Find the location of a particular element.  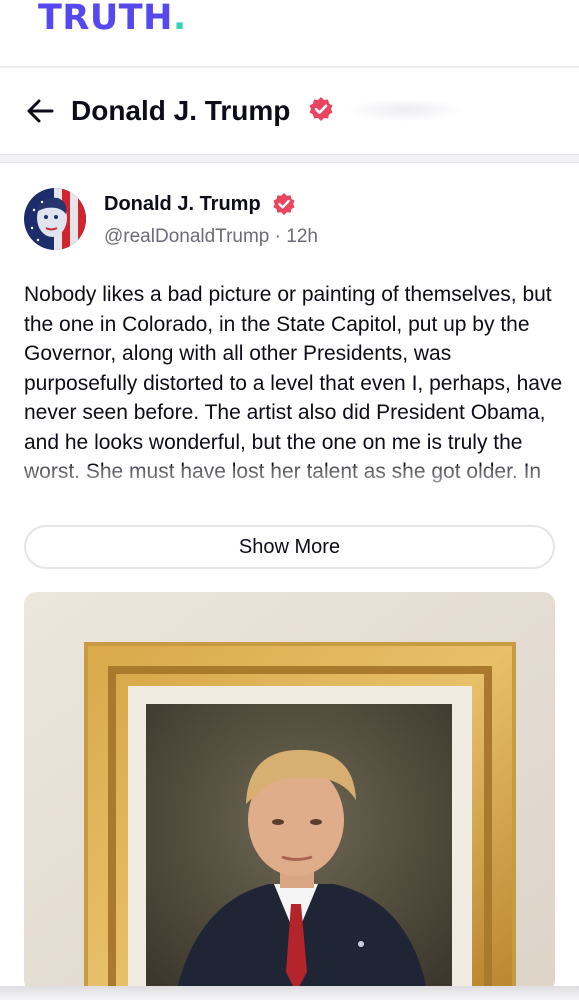

header-blur is located at coordinates (405, 110).